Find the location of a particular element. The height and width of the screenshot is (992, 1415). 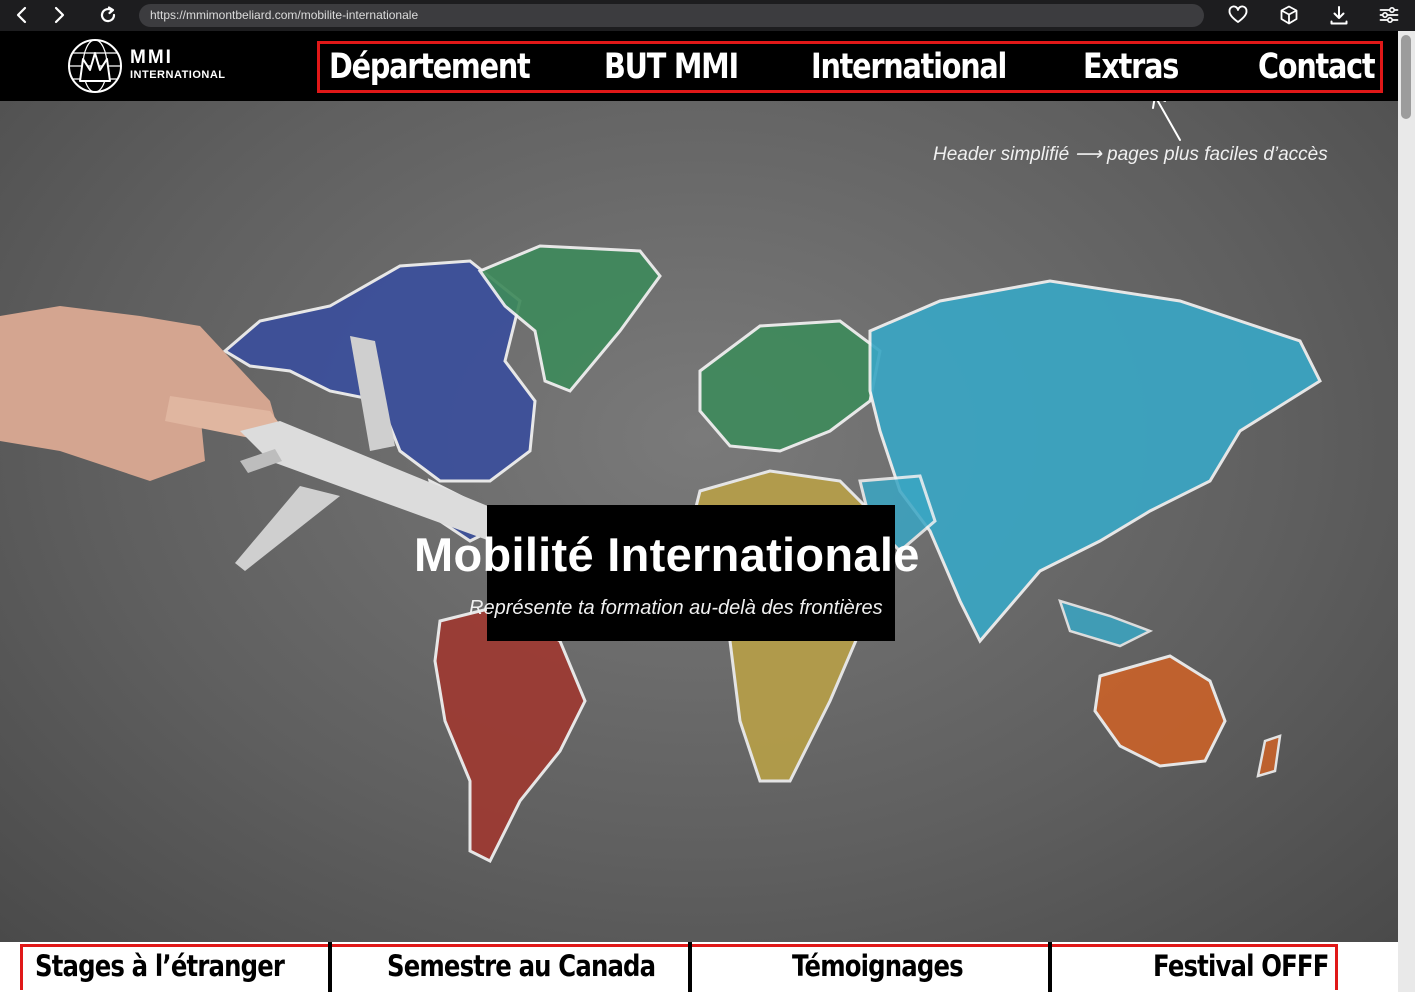

subnav-item-semestre-canada: Semestre au Canada is located at coordinates (521, 966).